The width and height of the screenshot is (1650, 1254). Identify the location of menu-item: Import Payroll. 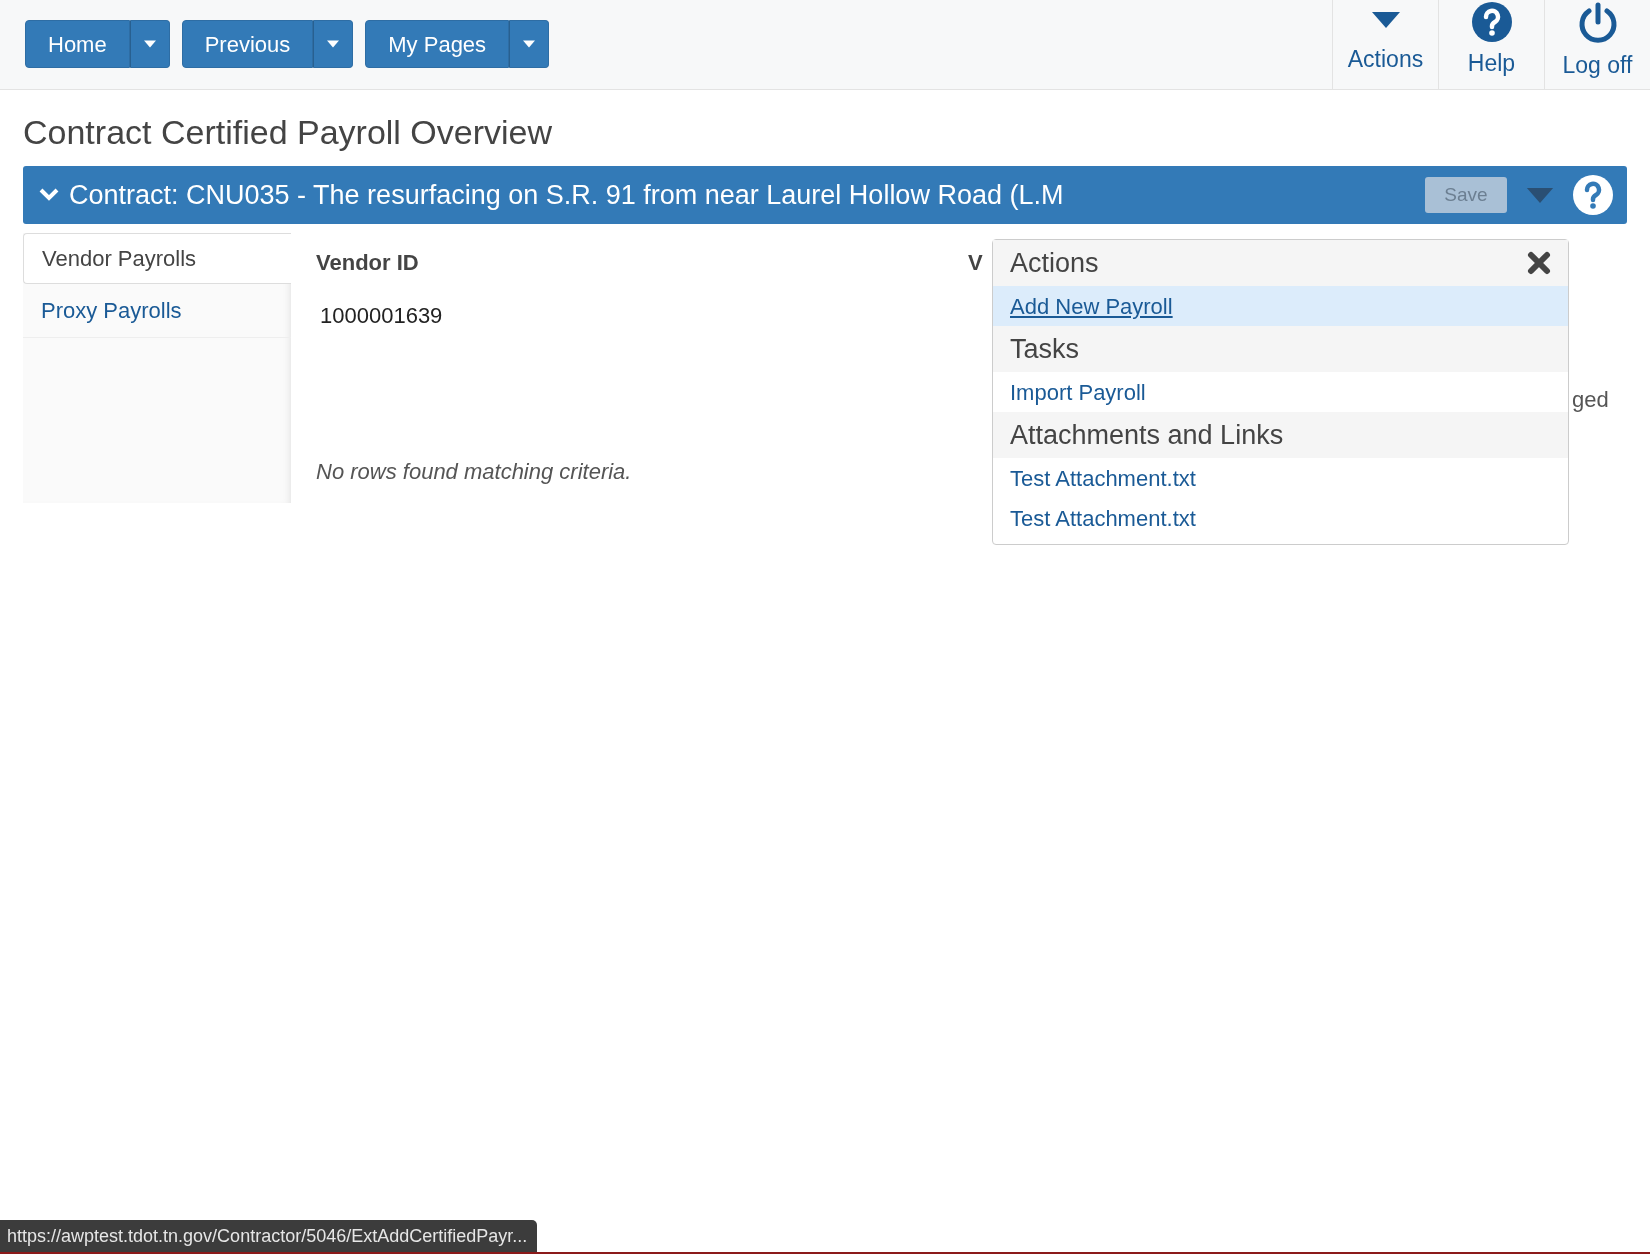
(1280, 392).